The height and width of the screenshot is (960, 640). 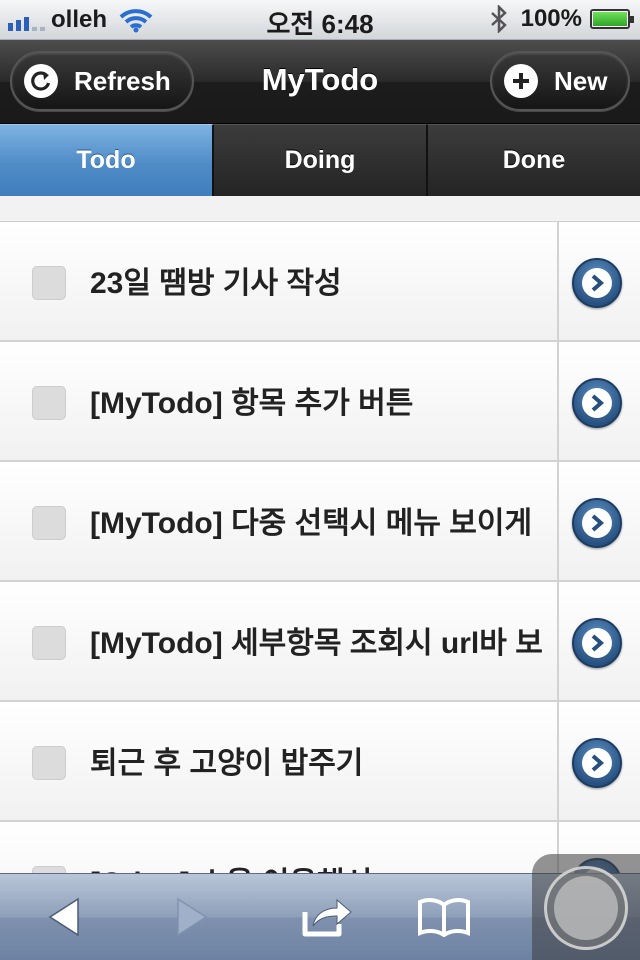 I want to click on tab-doing: Doing, so click(x=321, y=160).